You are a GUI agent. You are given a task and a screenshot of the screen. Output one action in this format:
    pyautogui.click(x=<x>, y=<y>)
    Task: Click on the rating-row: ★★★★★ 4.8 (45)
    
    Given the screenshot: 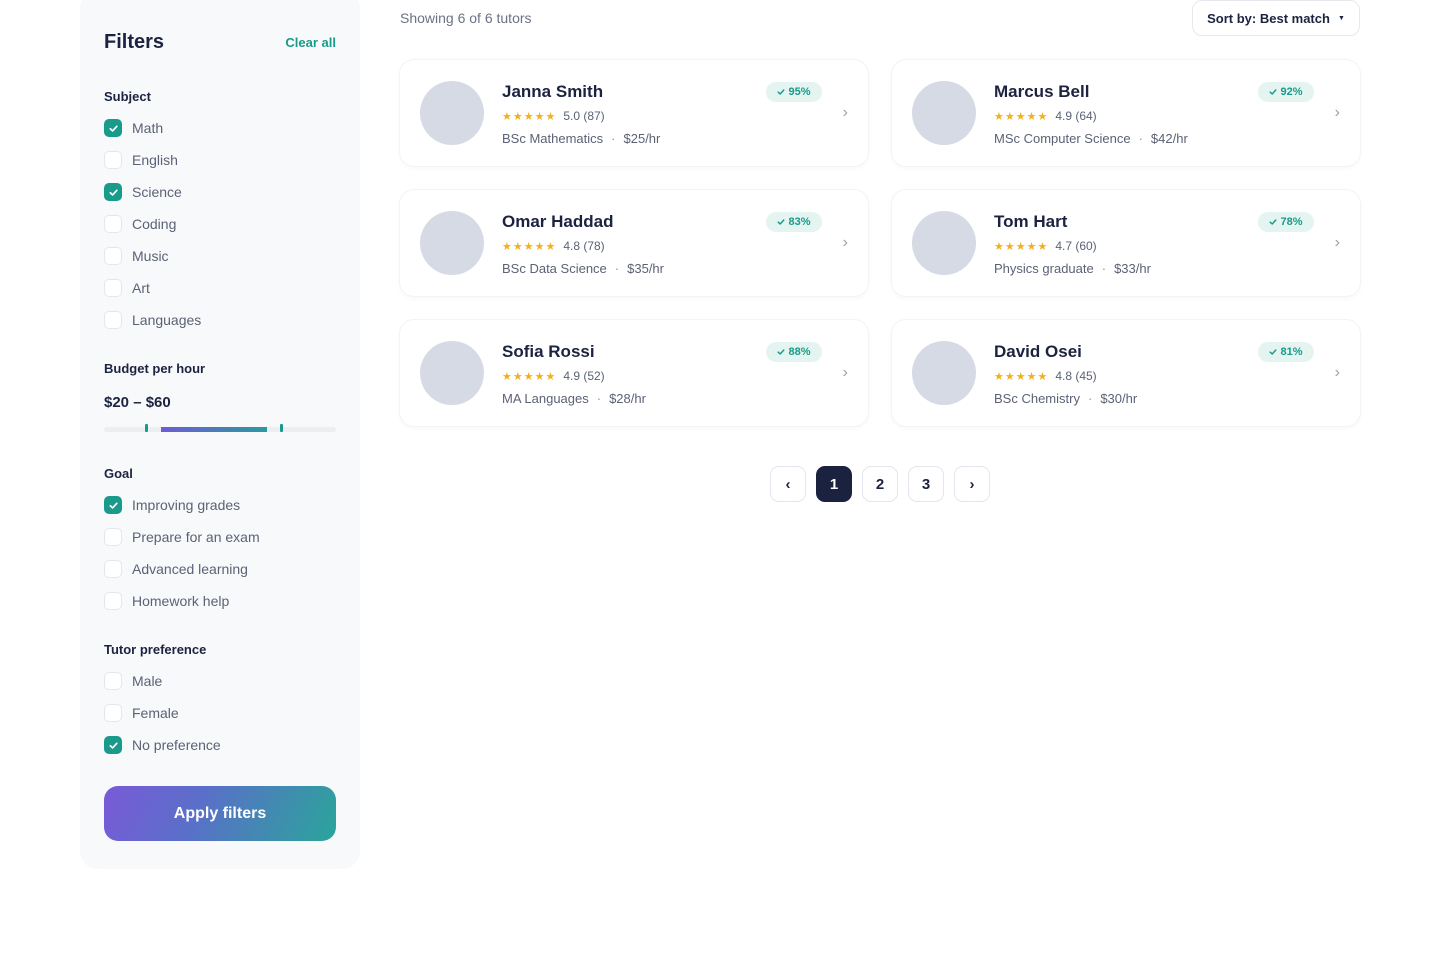 What is the action you would take?
    pyautogui.click(x=1045, y=376)
    